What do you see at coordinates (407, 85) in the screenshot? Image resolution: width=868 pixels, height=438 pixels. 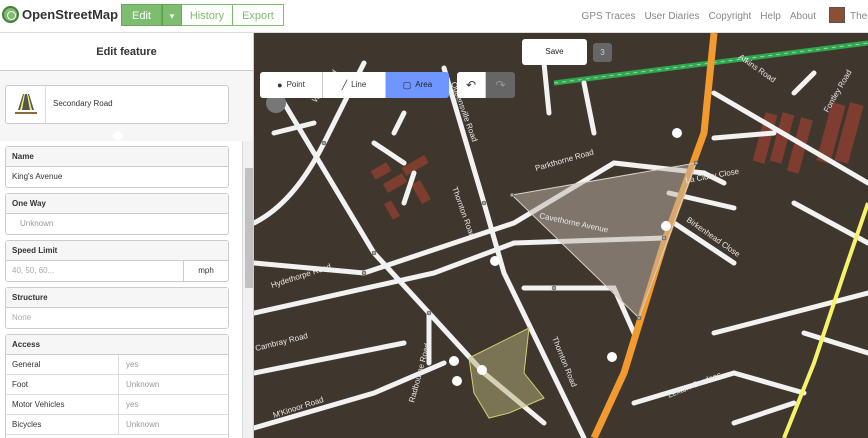 I see `area-icon: ▢` at bounding box center [407, 85].